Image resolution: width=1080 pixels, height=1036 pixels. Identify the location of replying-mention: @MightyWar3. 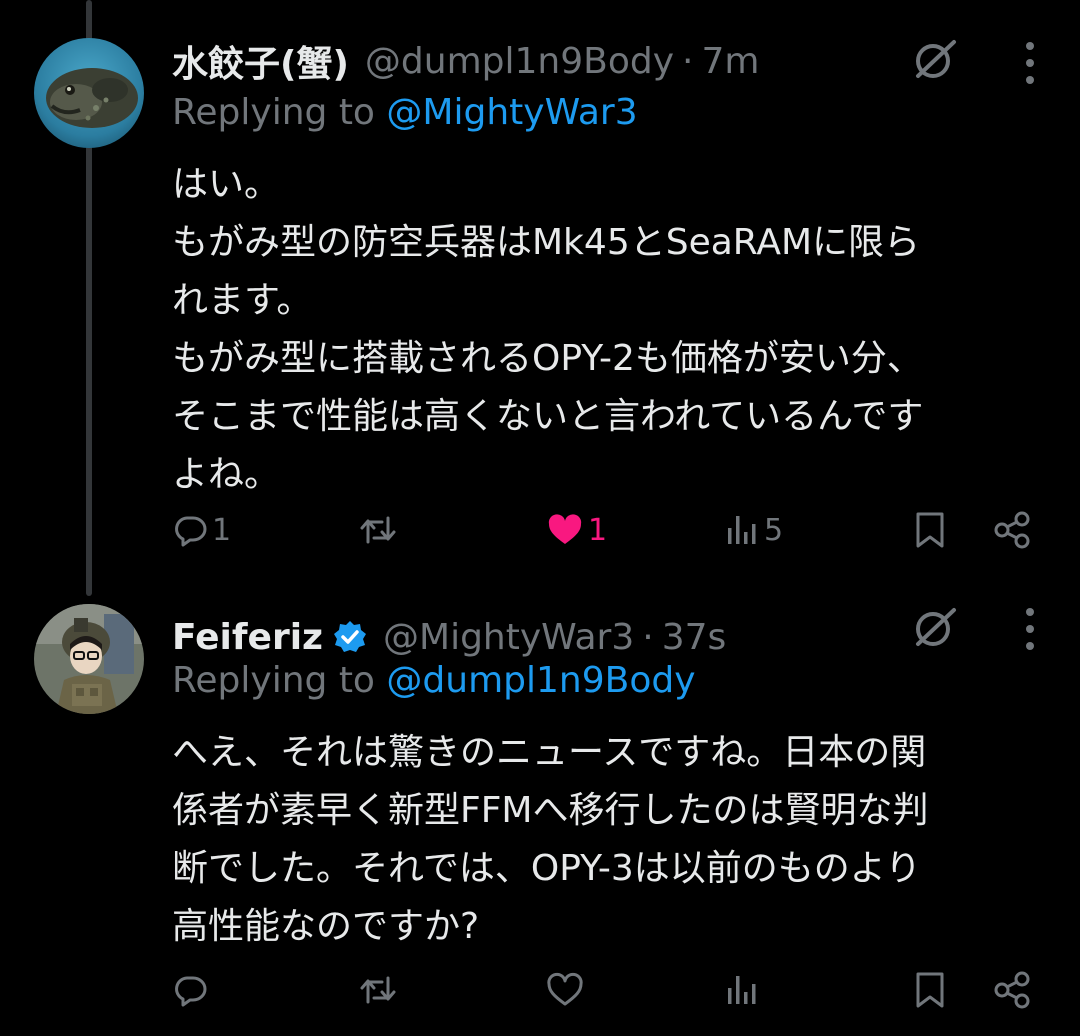
(511, 112).